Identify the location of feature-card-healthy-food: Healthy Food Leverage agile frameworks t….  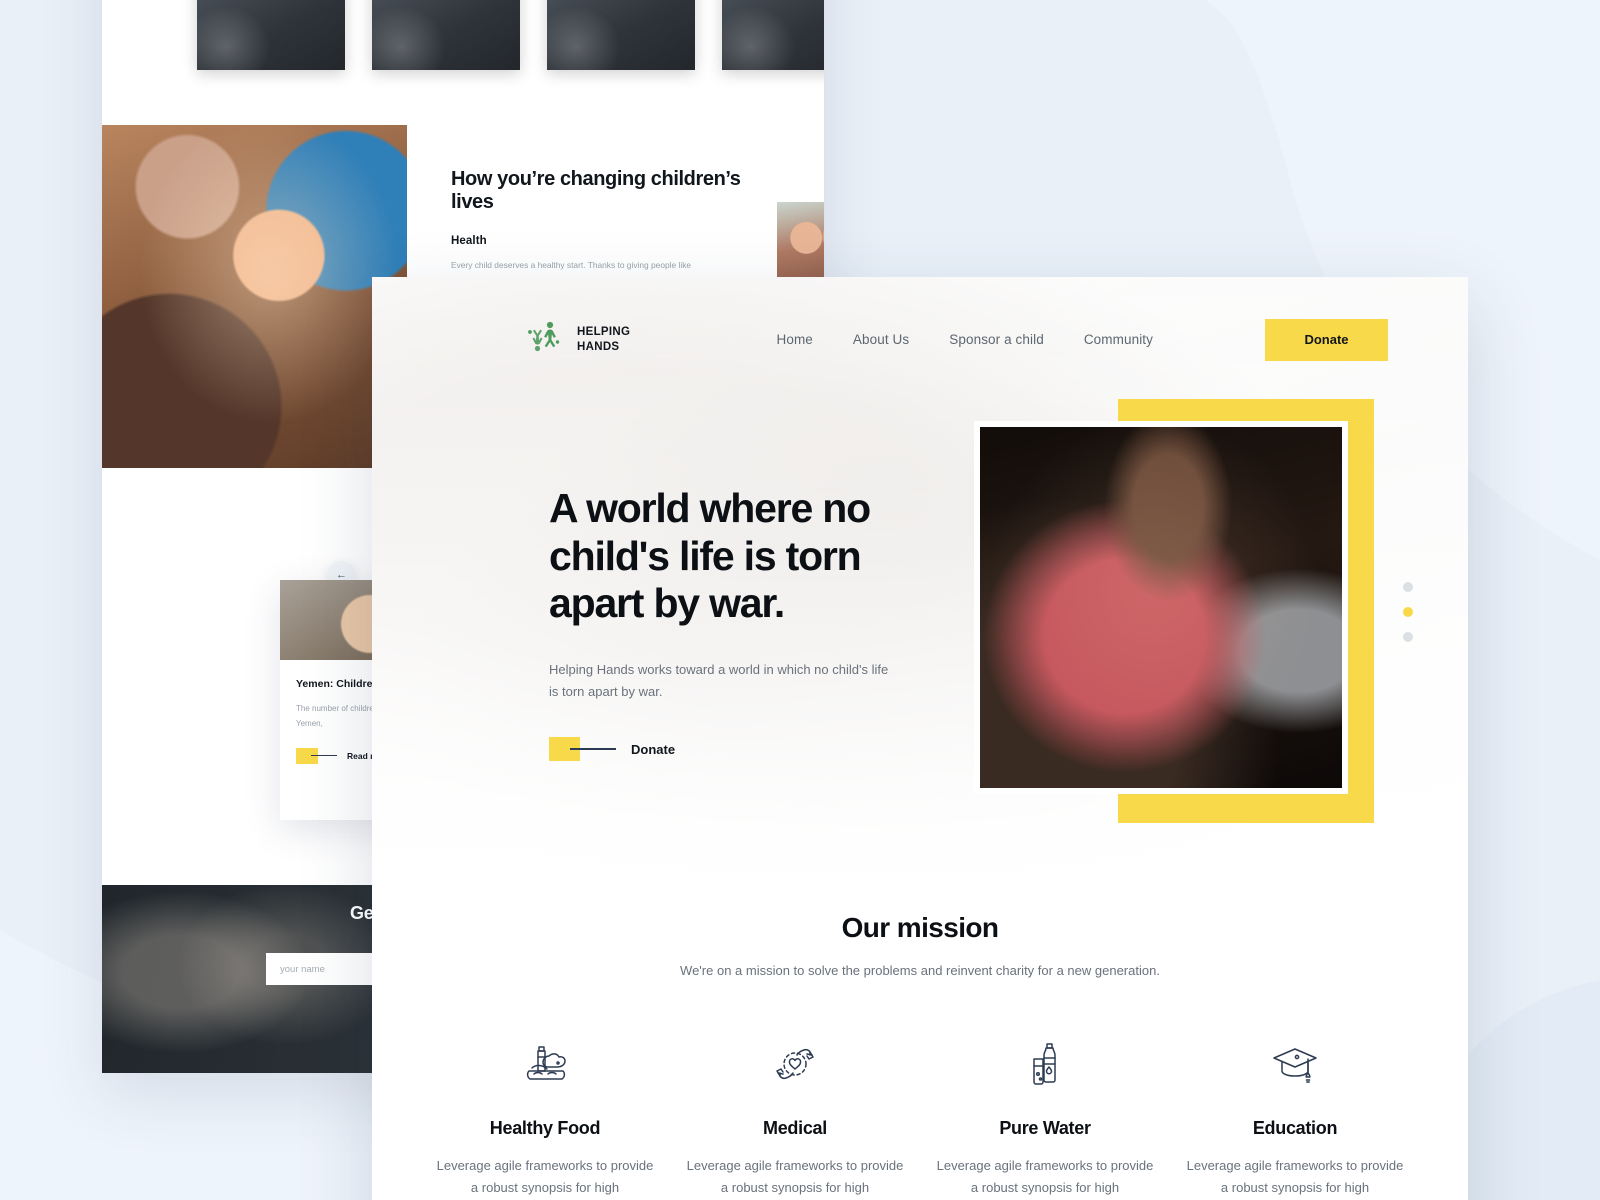
(545, 1118).